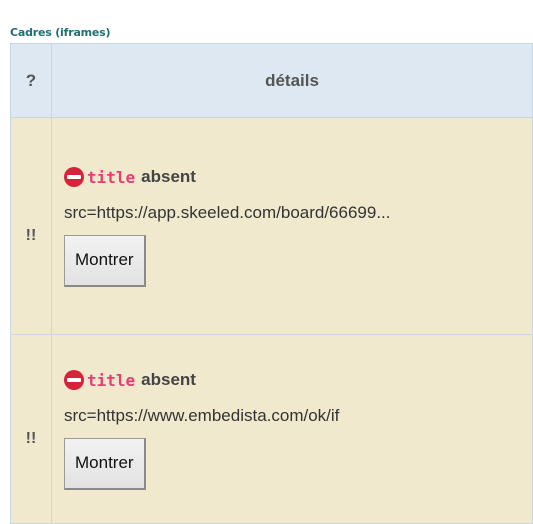  I want to click on table-header-row: ? détails, so click(271, 80).